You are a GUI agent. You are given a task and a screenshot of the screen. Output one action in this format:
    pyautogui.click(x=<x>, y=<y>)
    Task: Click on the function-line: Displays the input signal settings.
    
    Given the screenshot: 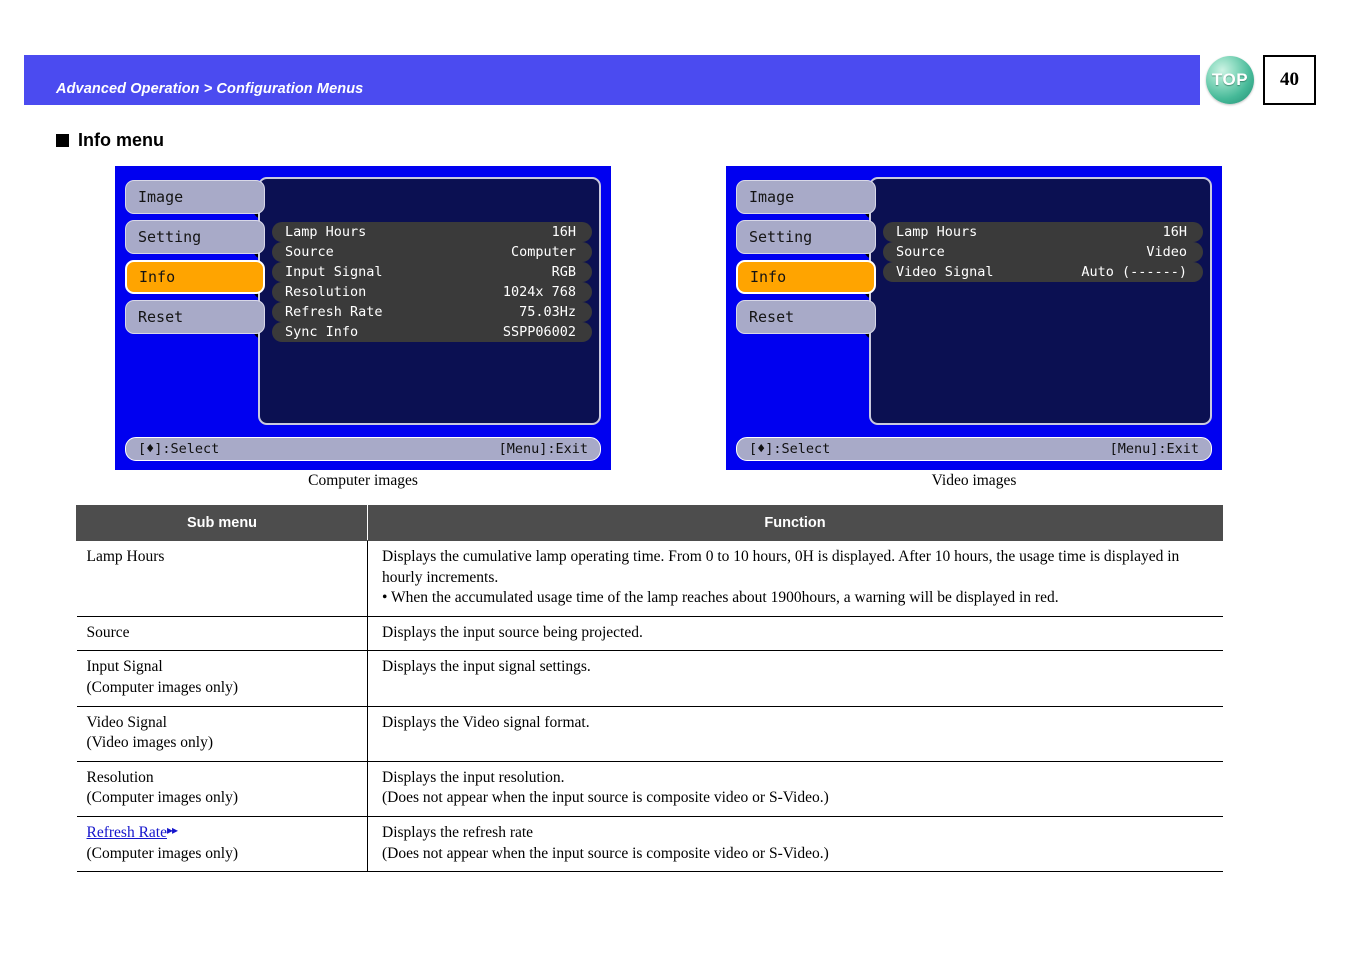 What is the action you would take?
    pyautogui.click(x=486, y=667)
    